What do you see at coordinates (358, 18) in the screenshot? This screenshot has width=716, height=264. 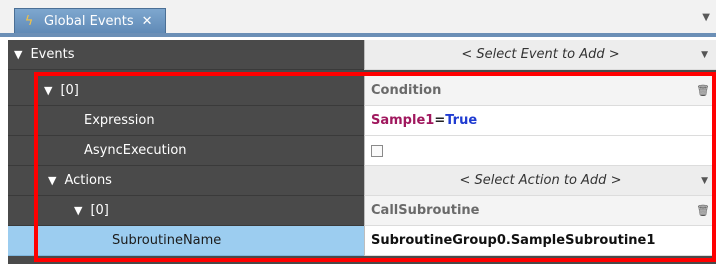 I see `document-tab-strip: ϟ Global Events ✕ ▼` at bounding box center [358, 18].